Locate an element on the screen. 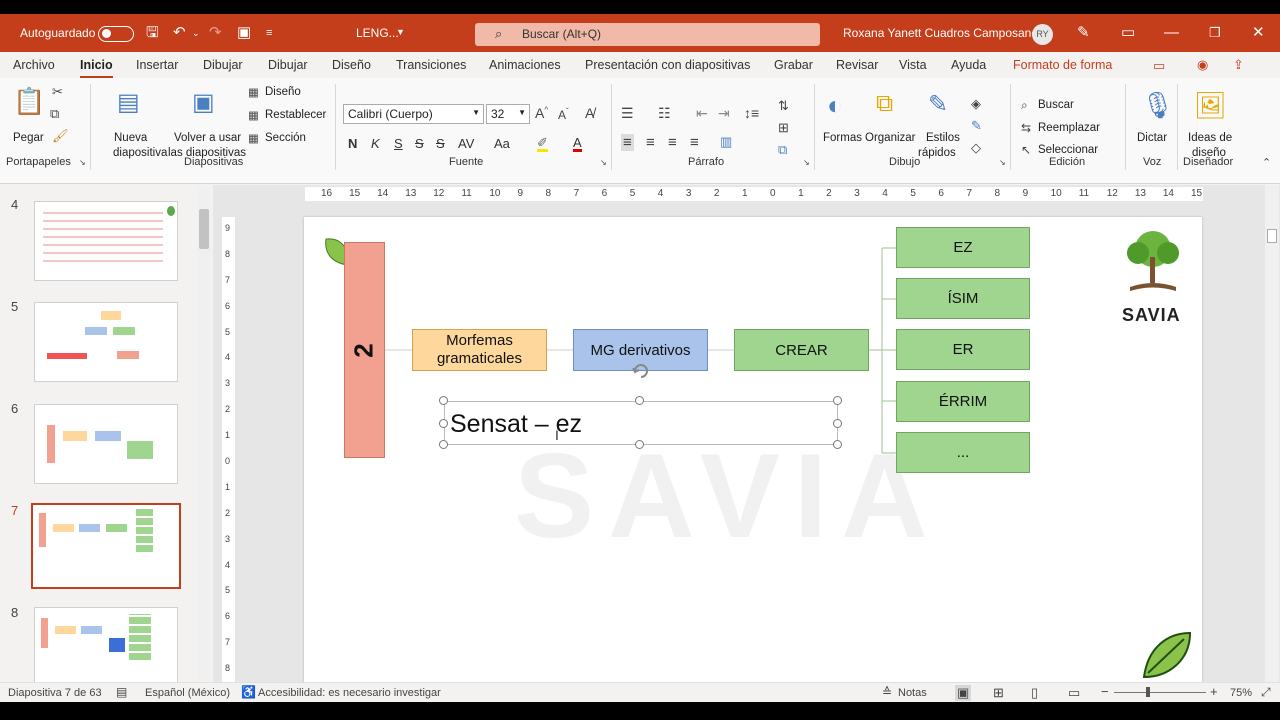 Image resolution: width=1280 pixels, height=720 pixels. notes-button: Notas is located at coordinates (912, 693).